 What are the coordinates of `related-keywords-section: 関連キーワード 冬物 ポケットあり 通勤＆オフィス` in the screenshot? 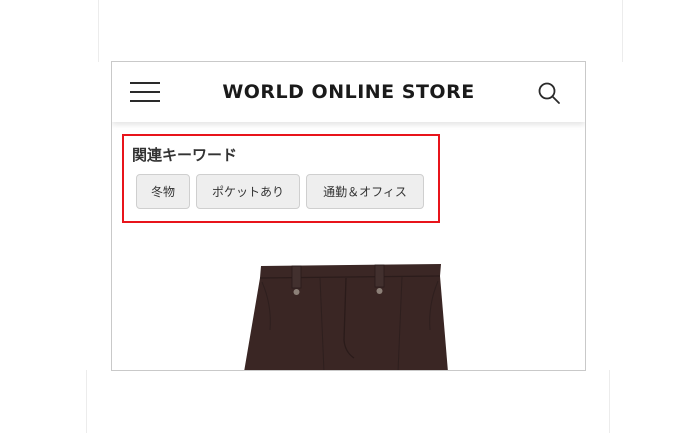 It's located at (281, 178).